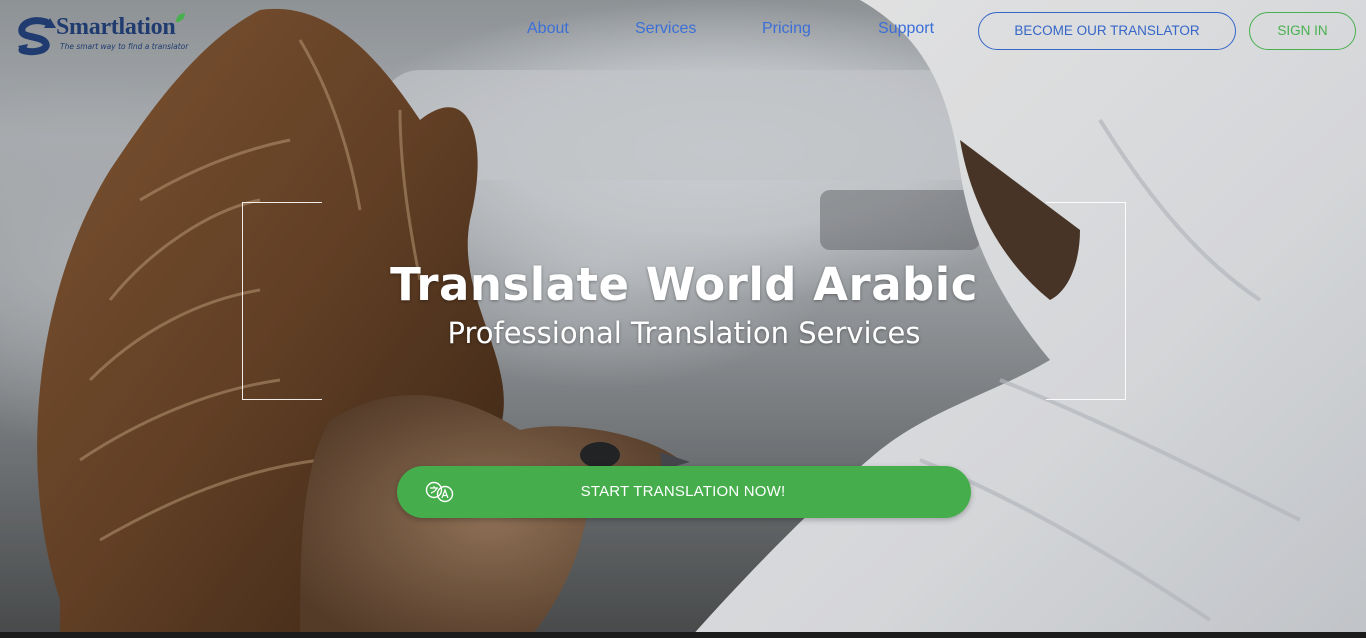 The width and height of the screenshot is (1366, 638). Describe the element at coordinates (1107, 31) in the screenshot. I see `become-translator-button: BECOME OUR TRANSLATOR` at that location.